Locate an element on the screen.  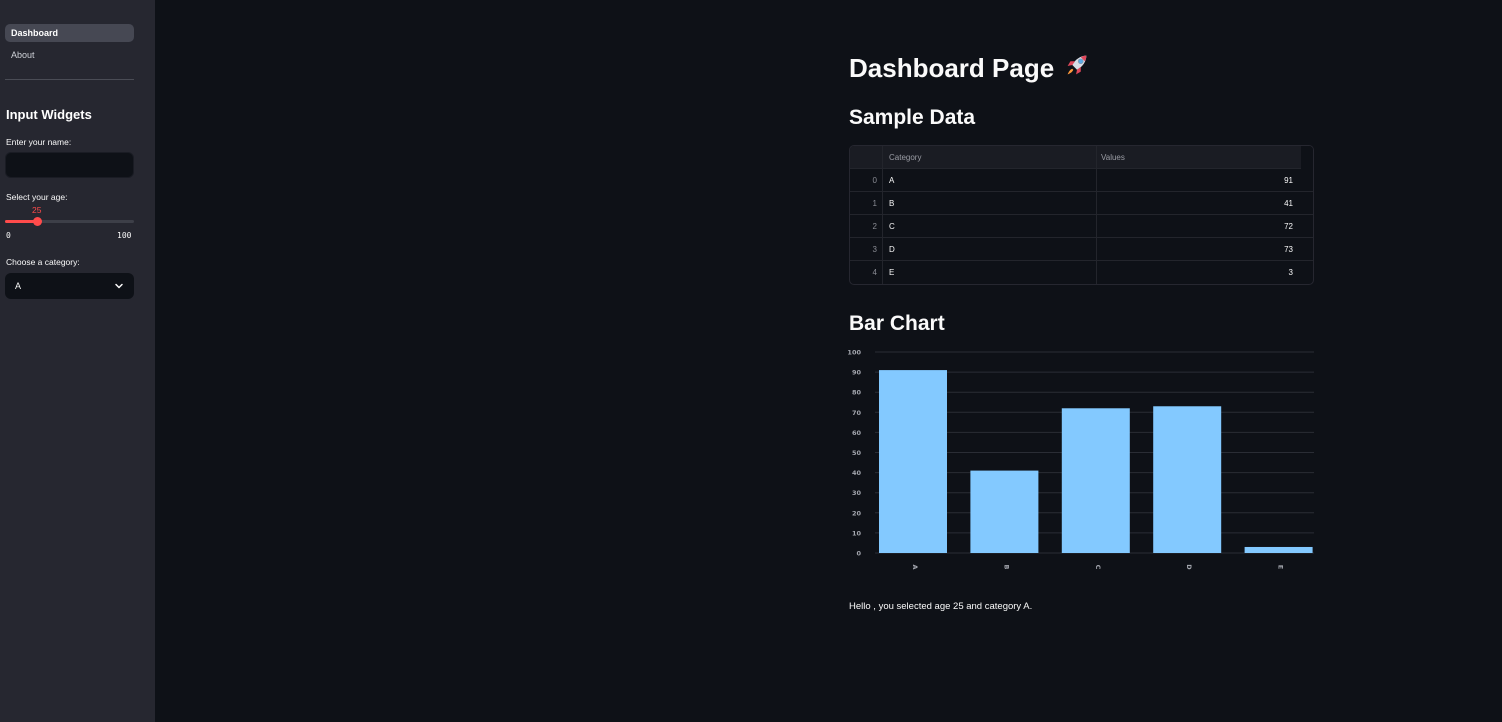
age-slider-min: 0 is located at coordinates (8, 235).